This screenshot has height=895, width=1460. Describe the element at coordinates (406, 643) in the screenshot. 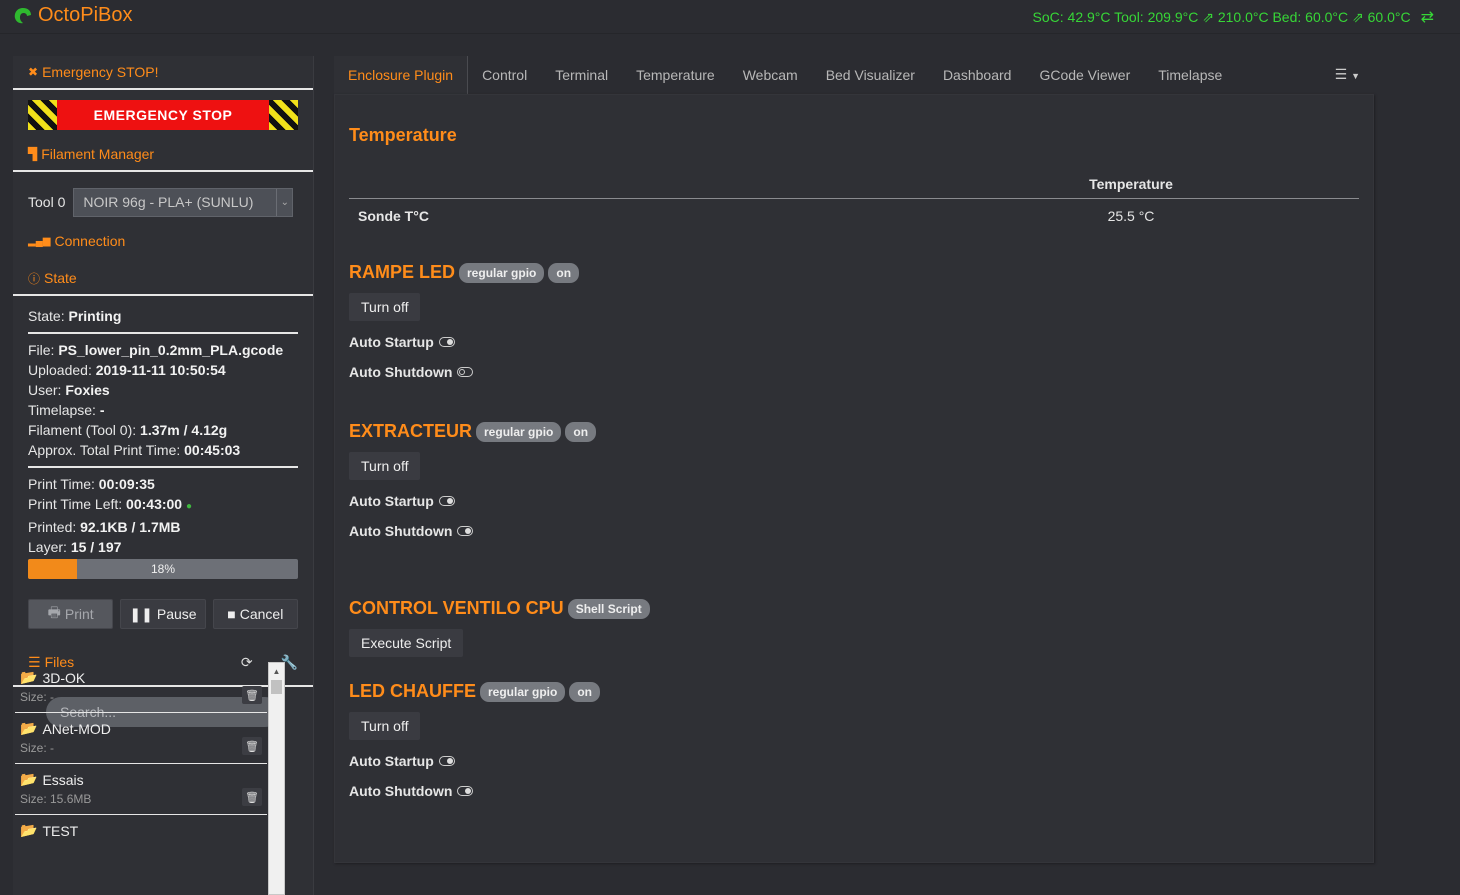

I see `execute-script-button: Execute Script` at that location.